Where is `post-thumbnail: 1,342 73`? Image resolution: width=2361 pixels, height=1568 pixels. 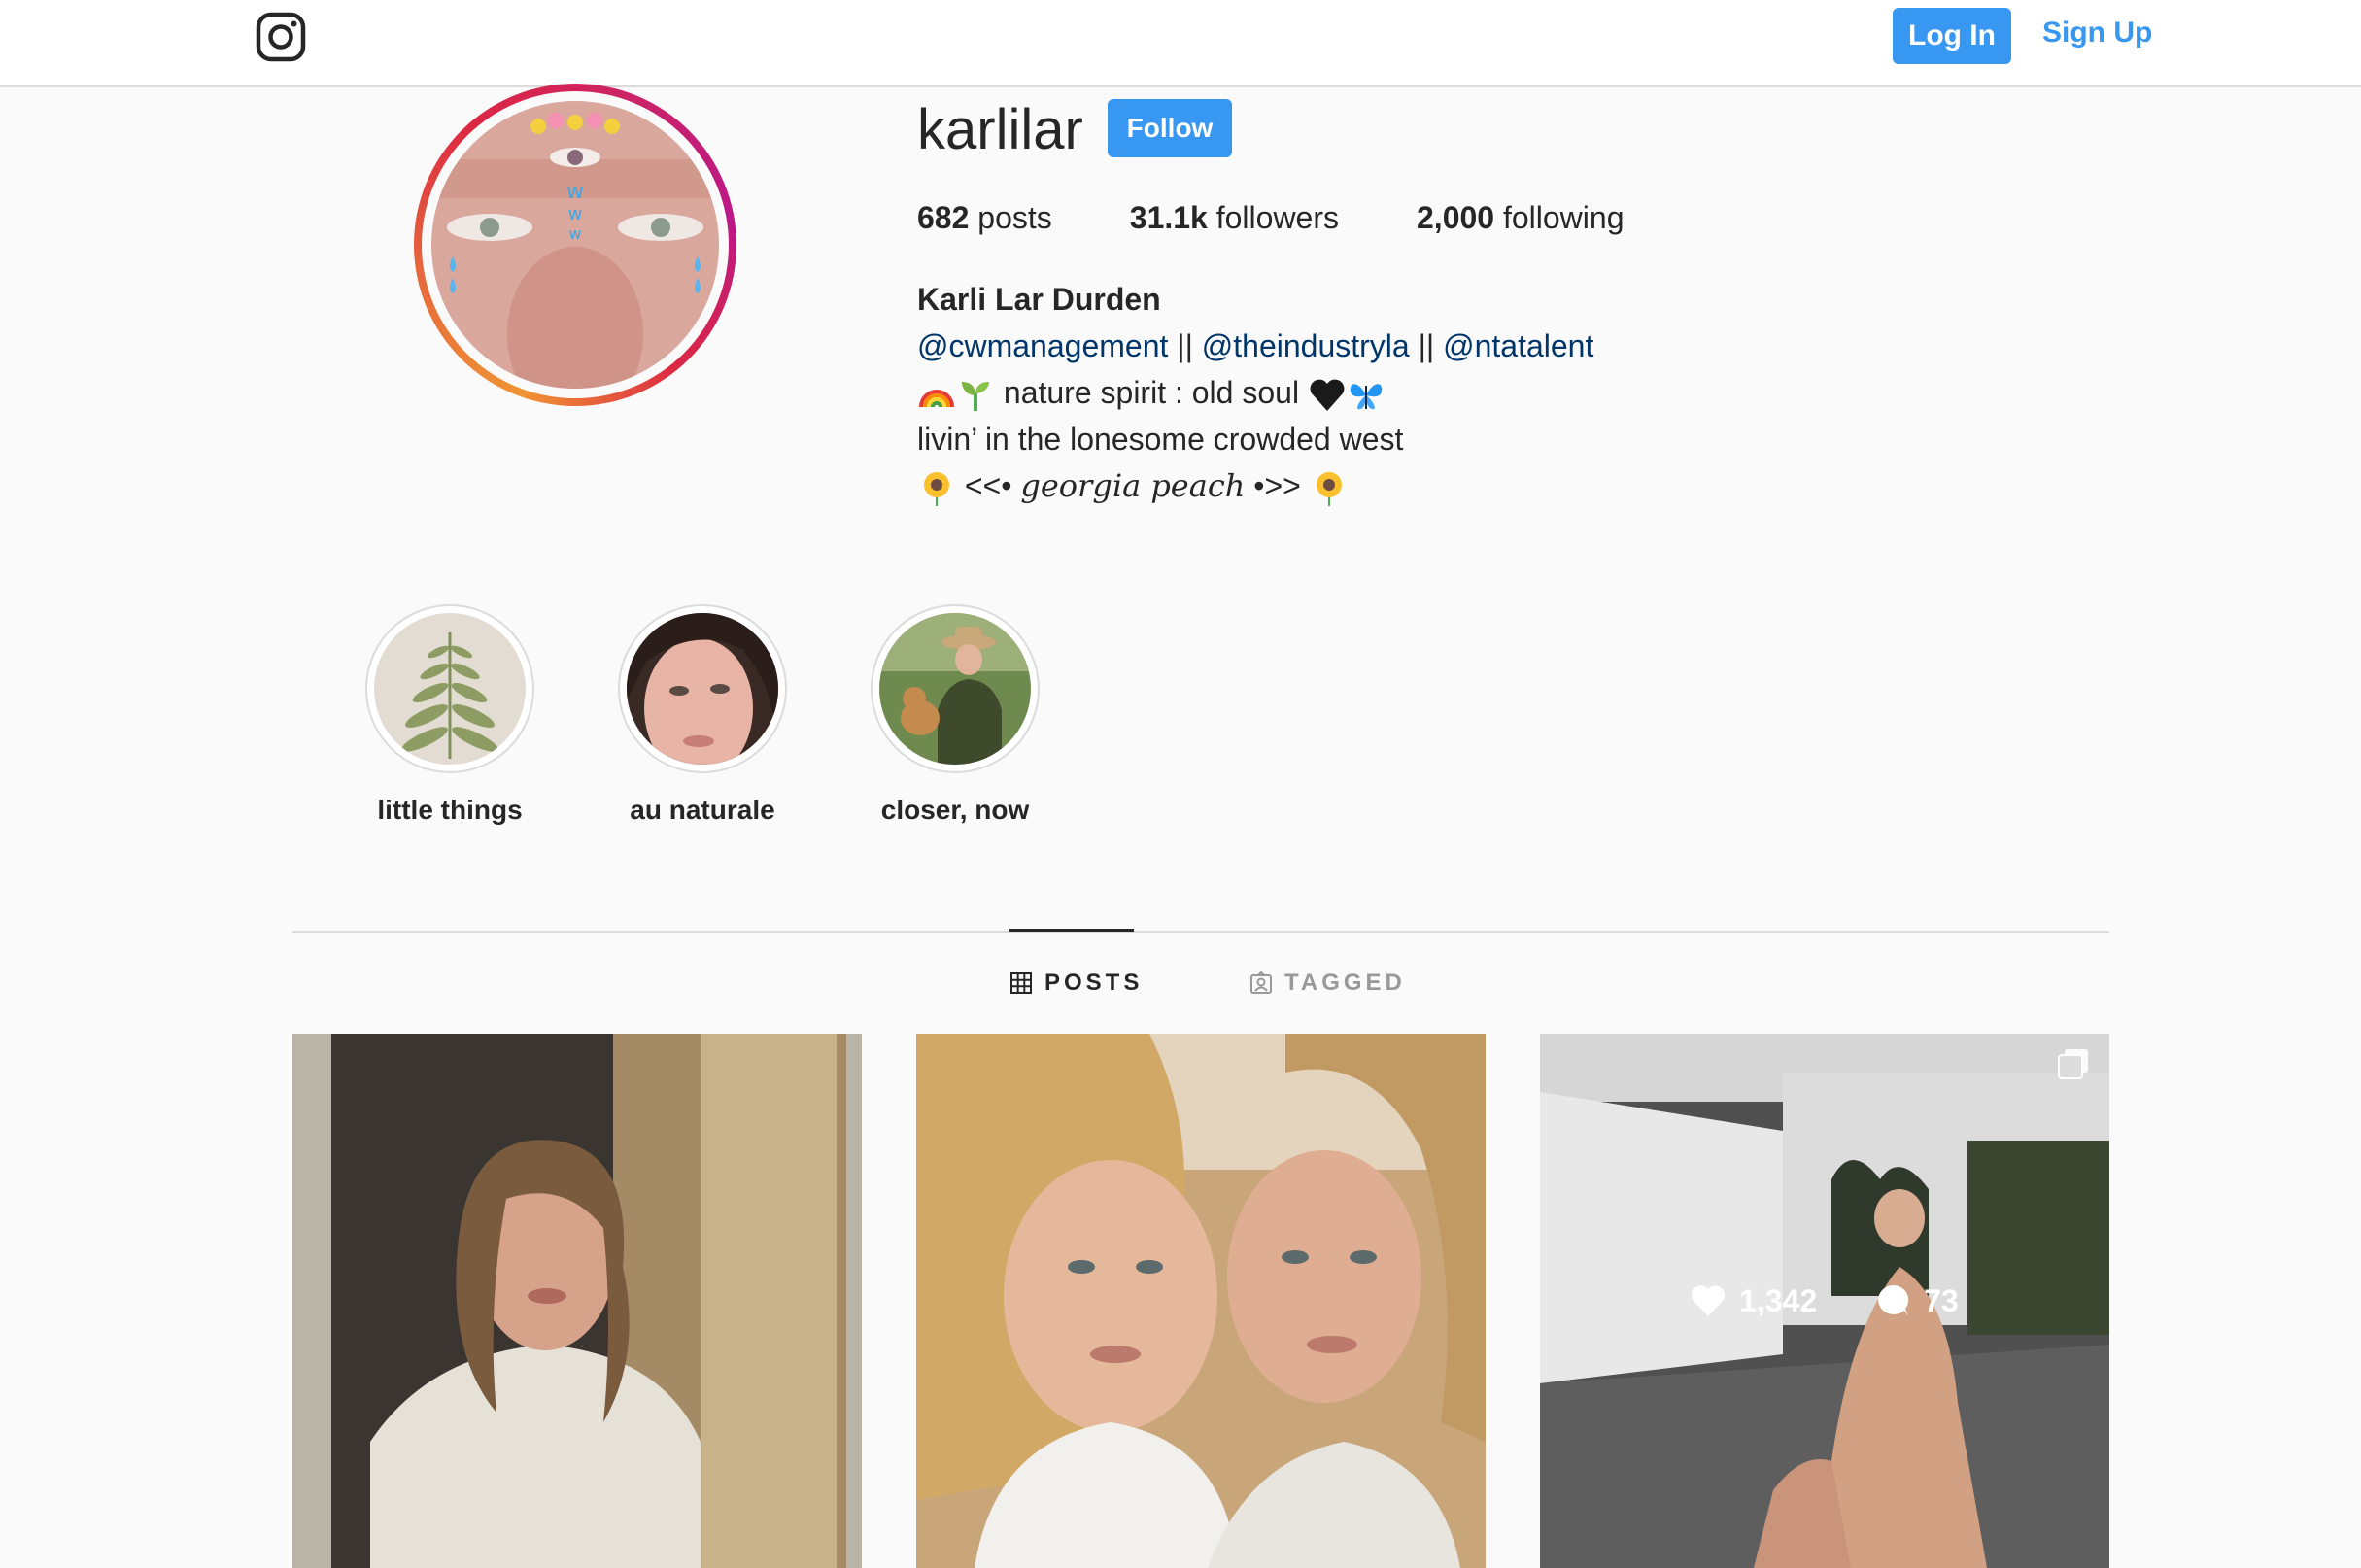 post-thumbnail: 1,342 73 is located at coordinates (1824, 1301).